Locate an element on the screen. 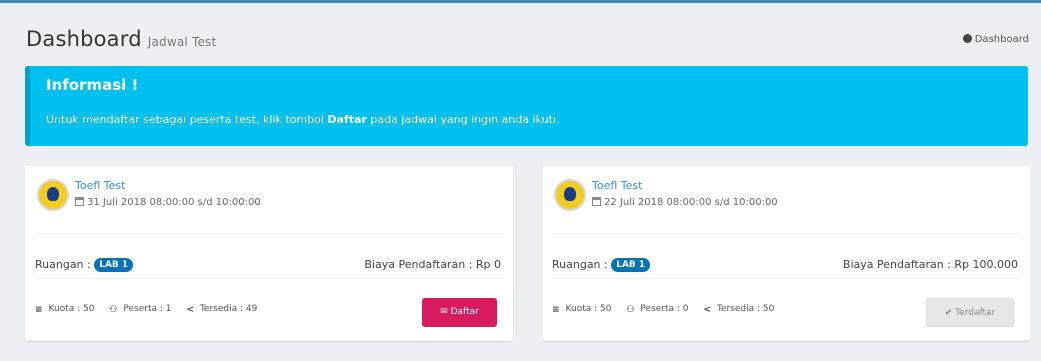  content-header: Dashboard Jadwal Test Dashboard is located at coordinates (521, 35).